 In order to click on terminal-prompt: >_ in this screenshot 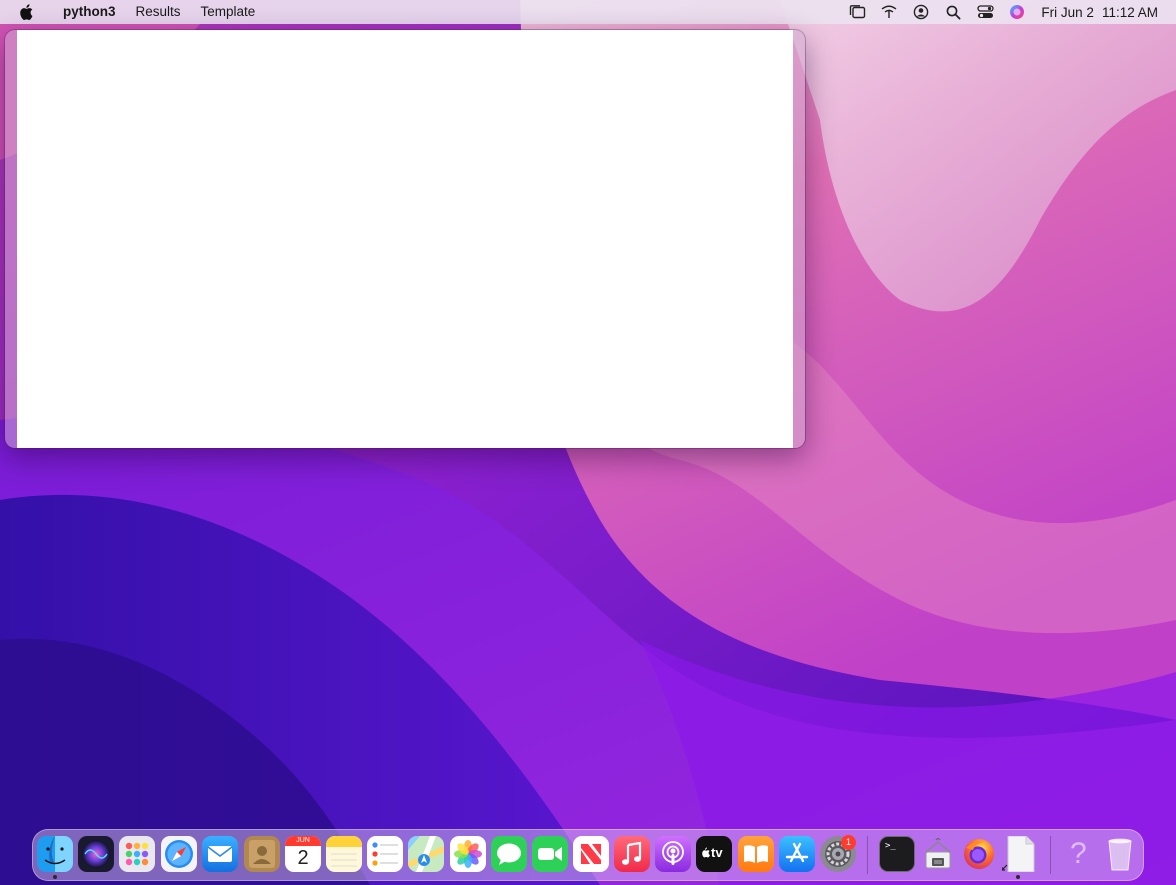, I will do `click(890, 846)`.